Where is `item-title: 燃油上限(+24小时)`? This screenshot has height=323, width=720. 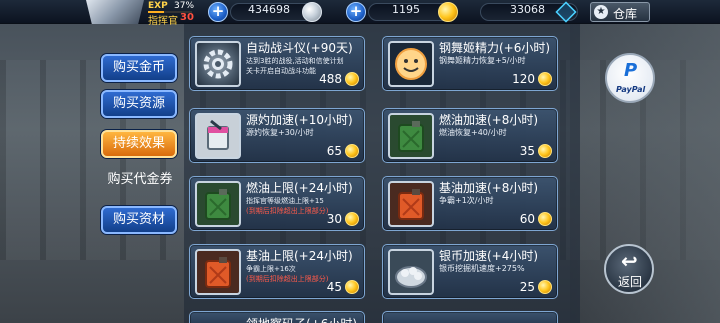 item-title: 燃油上限(+24小时) is located at coordinates (299, 188).